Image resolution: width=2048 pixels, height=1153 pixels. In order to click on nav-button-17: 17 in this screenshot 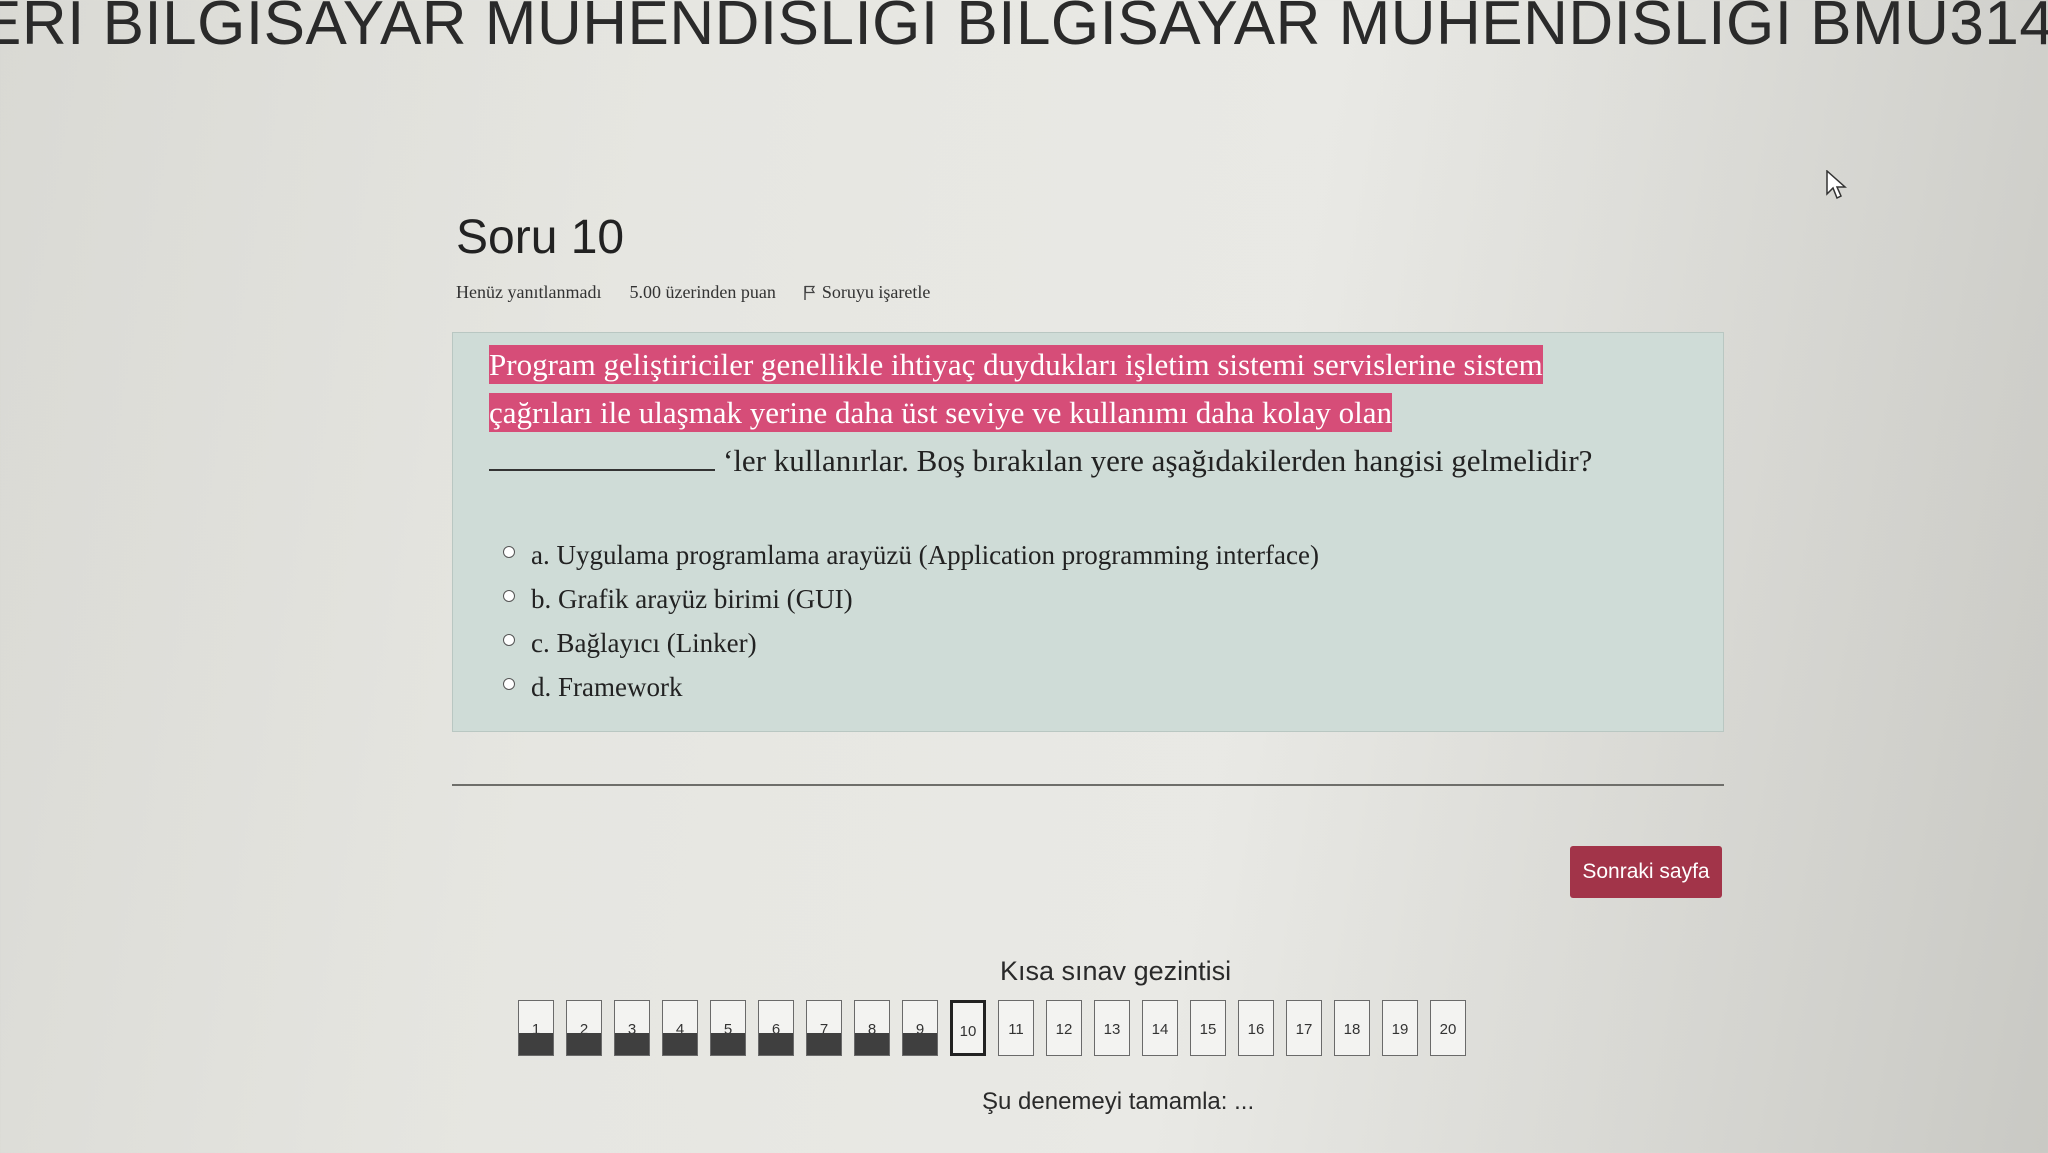, I will do `click(1304, 1028)`.